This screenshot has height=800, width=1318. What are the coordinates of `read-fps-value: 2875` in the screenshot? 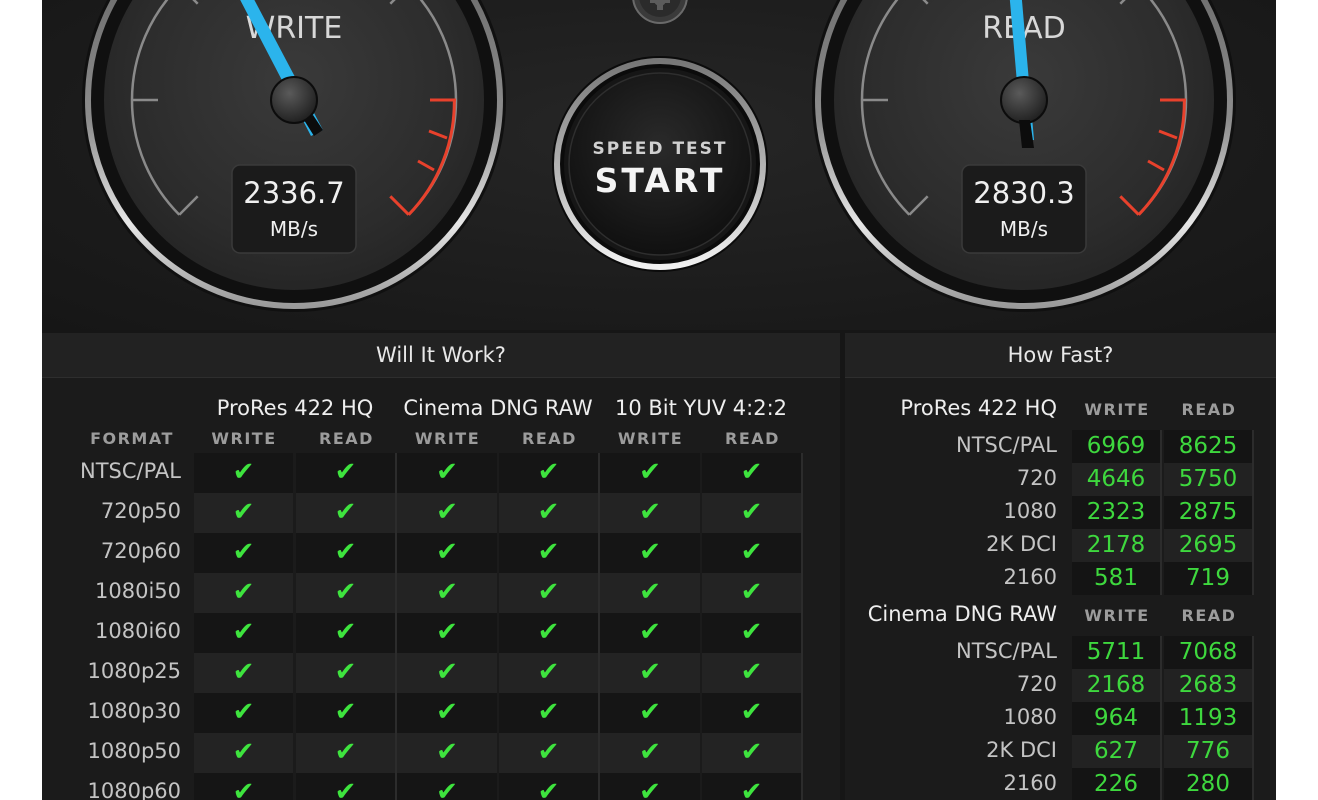 It's located at (1209, 512).